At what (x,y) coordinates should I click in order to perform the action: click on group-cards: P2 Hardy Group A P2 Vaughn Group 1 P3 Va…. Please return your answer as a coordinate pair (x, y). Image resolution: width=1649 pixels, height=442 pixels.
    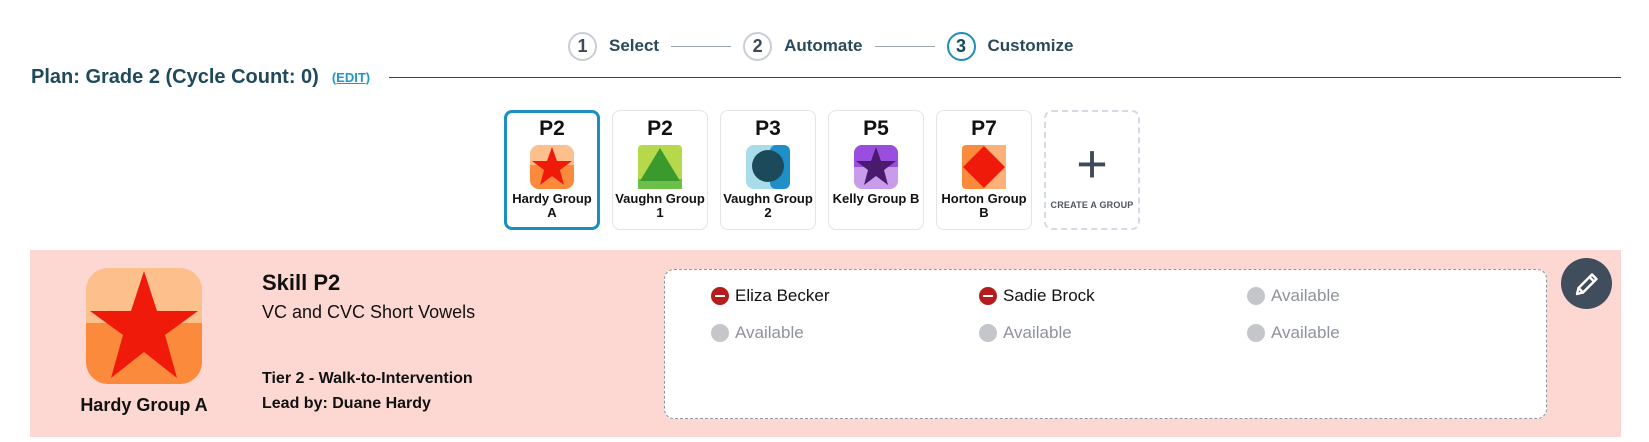
    Looking at the image, I should click on (822, 170).